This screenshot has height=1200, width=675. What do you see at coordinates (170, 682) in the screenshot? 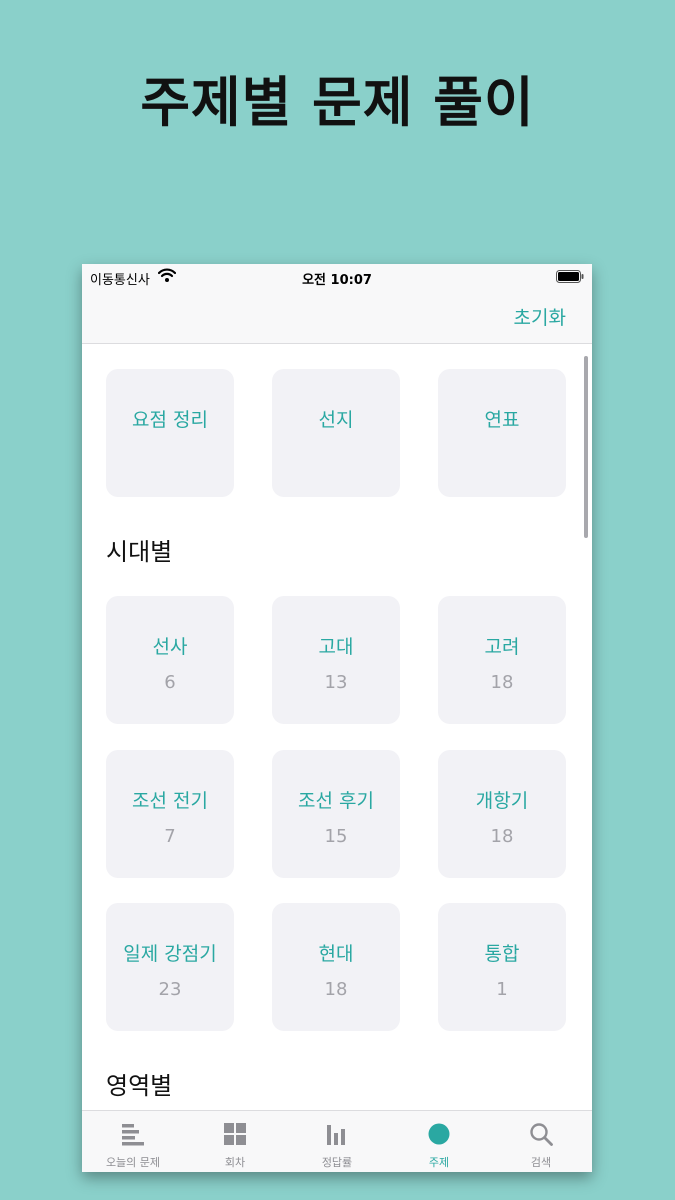
I see `tile-count: 6` at bounding box center [170, 682].